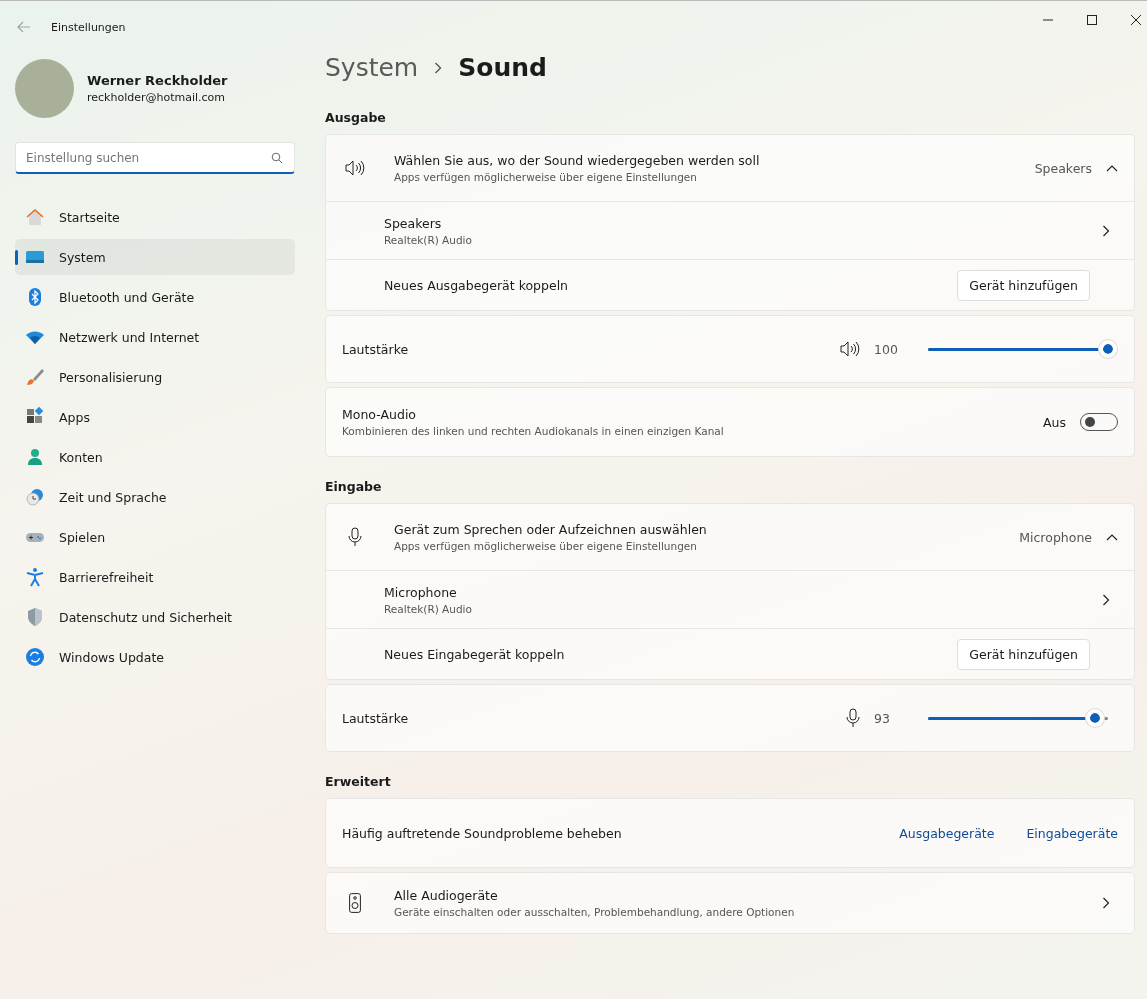  What do you see at coordinates (882, 718) in the screenshot?
I see `volume-value: 93` at bounding box center [882, 718].